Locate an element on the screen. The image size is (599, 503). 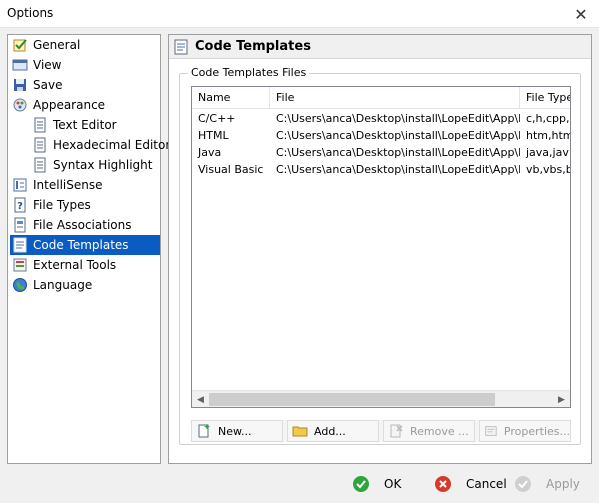
dialog-footer: OK Cancel Apply is located at coordinates (299, 484).